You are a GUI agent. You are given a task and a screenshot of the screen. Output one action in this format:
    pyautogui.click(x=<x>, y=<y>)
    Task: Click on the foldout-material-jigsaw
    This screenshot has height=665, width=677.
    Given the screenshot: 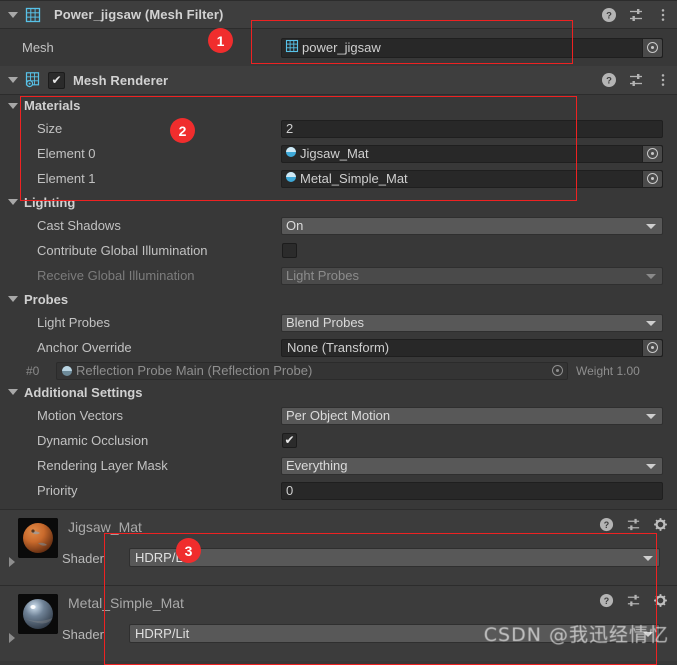 What is the action you would take?
    pyautogui.click(x=12, y=562)
    